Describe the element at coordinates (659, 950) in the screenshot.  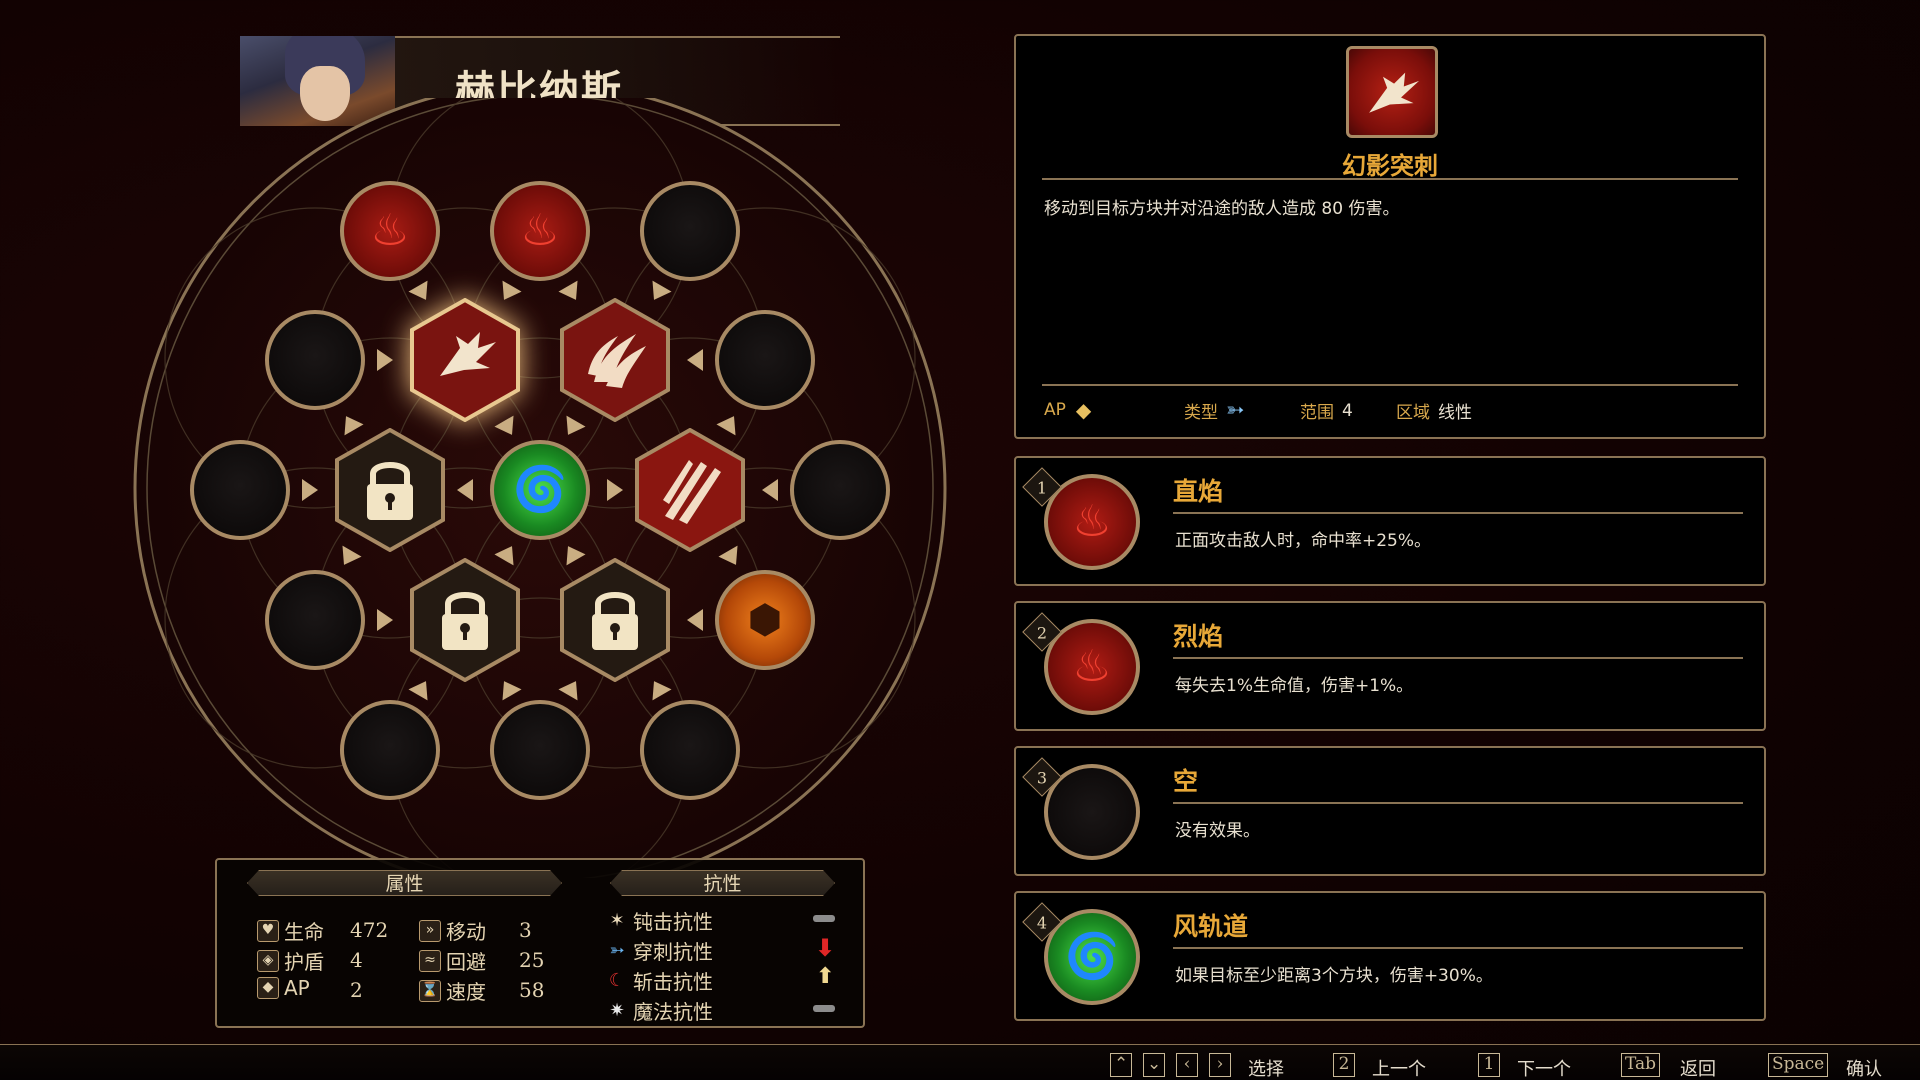
I see `resist-pierce: ➳ 穿刺抗性` at that location.